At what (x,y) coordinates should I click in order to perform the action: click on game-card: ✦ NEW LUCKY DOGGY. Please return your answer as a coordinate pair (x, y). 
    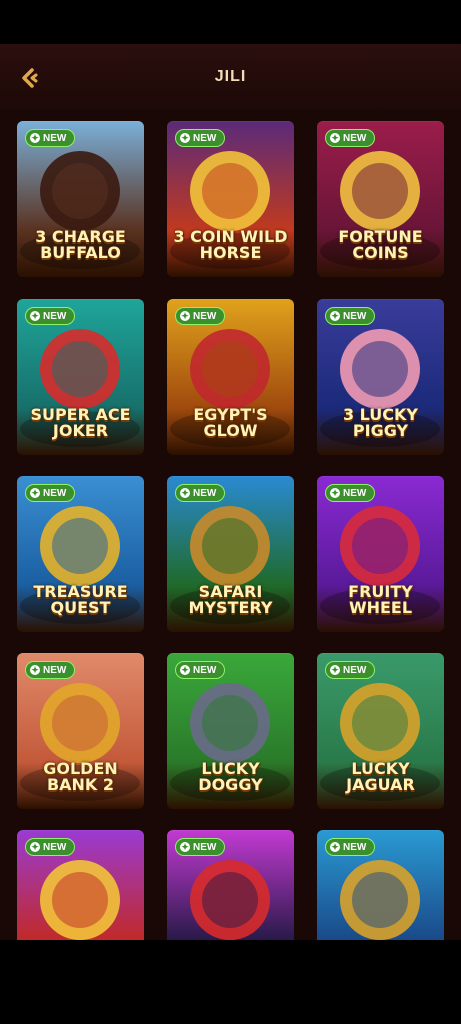
    Looking at the image, I should click on (230, 731).